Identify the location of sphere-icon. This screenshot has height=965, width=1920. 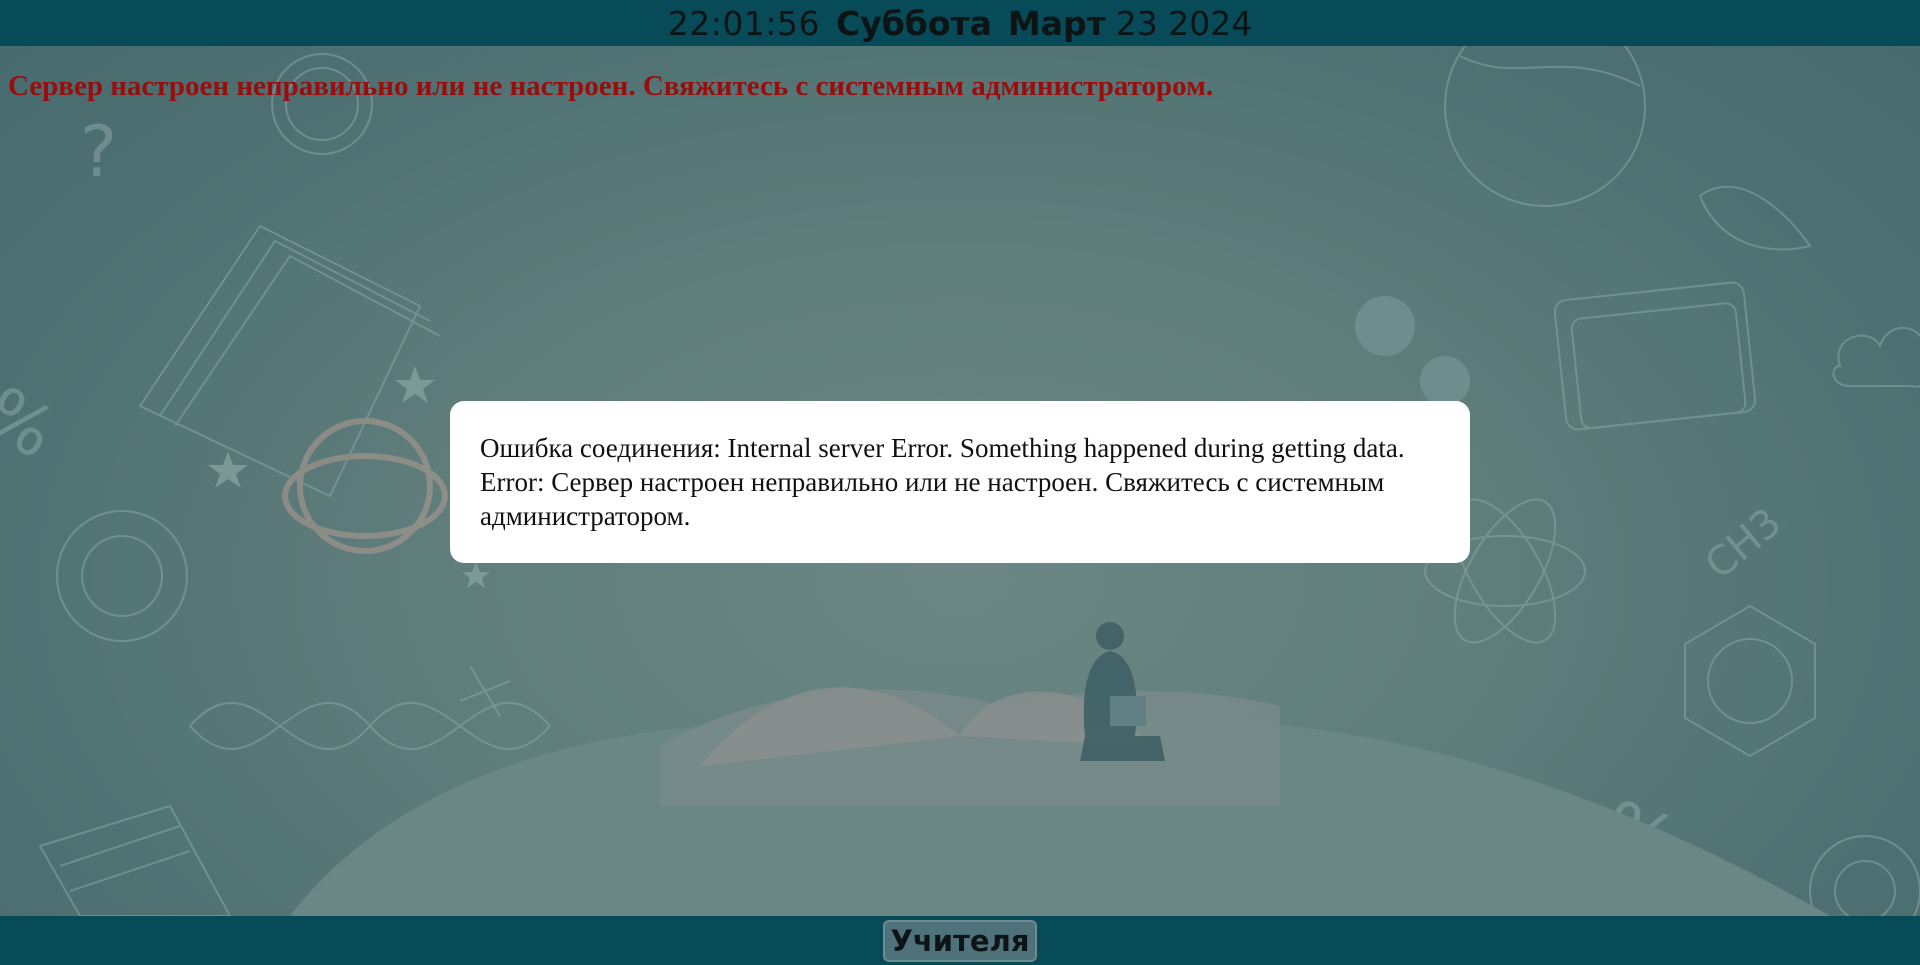
(1385, 326).